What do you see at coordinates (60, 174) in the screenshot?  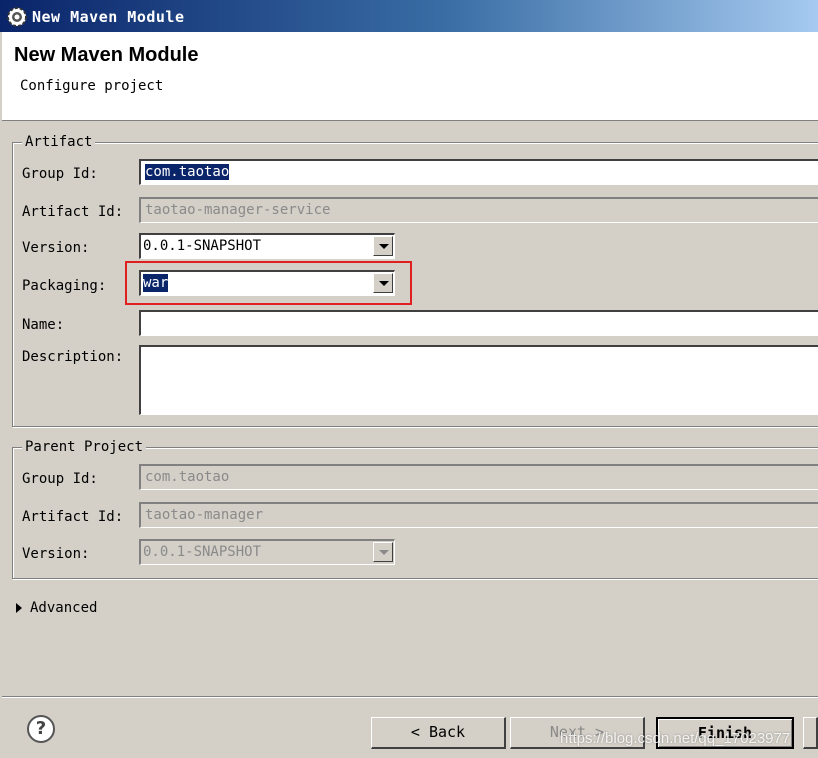 I see `group-id-label: Group Id:` at bounding box center [60, 174].